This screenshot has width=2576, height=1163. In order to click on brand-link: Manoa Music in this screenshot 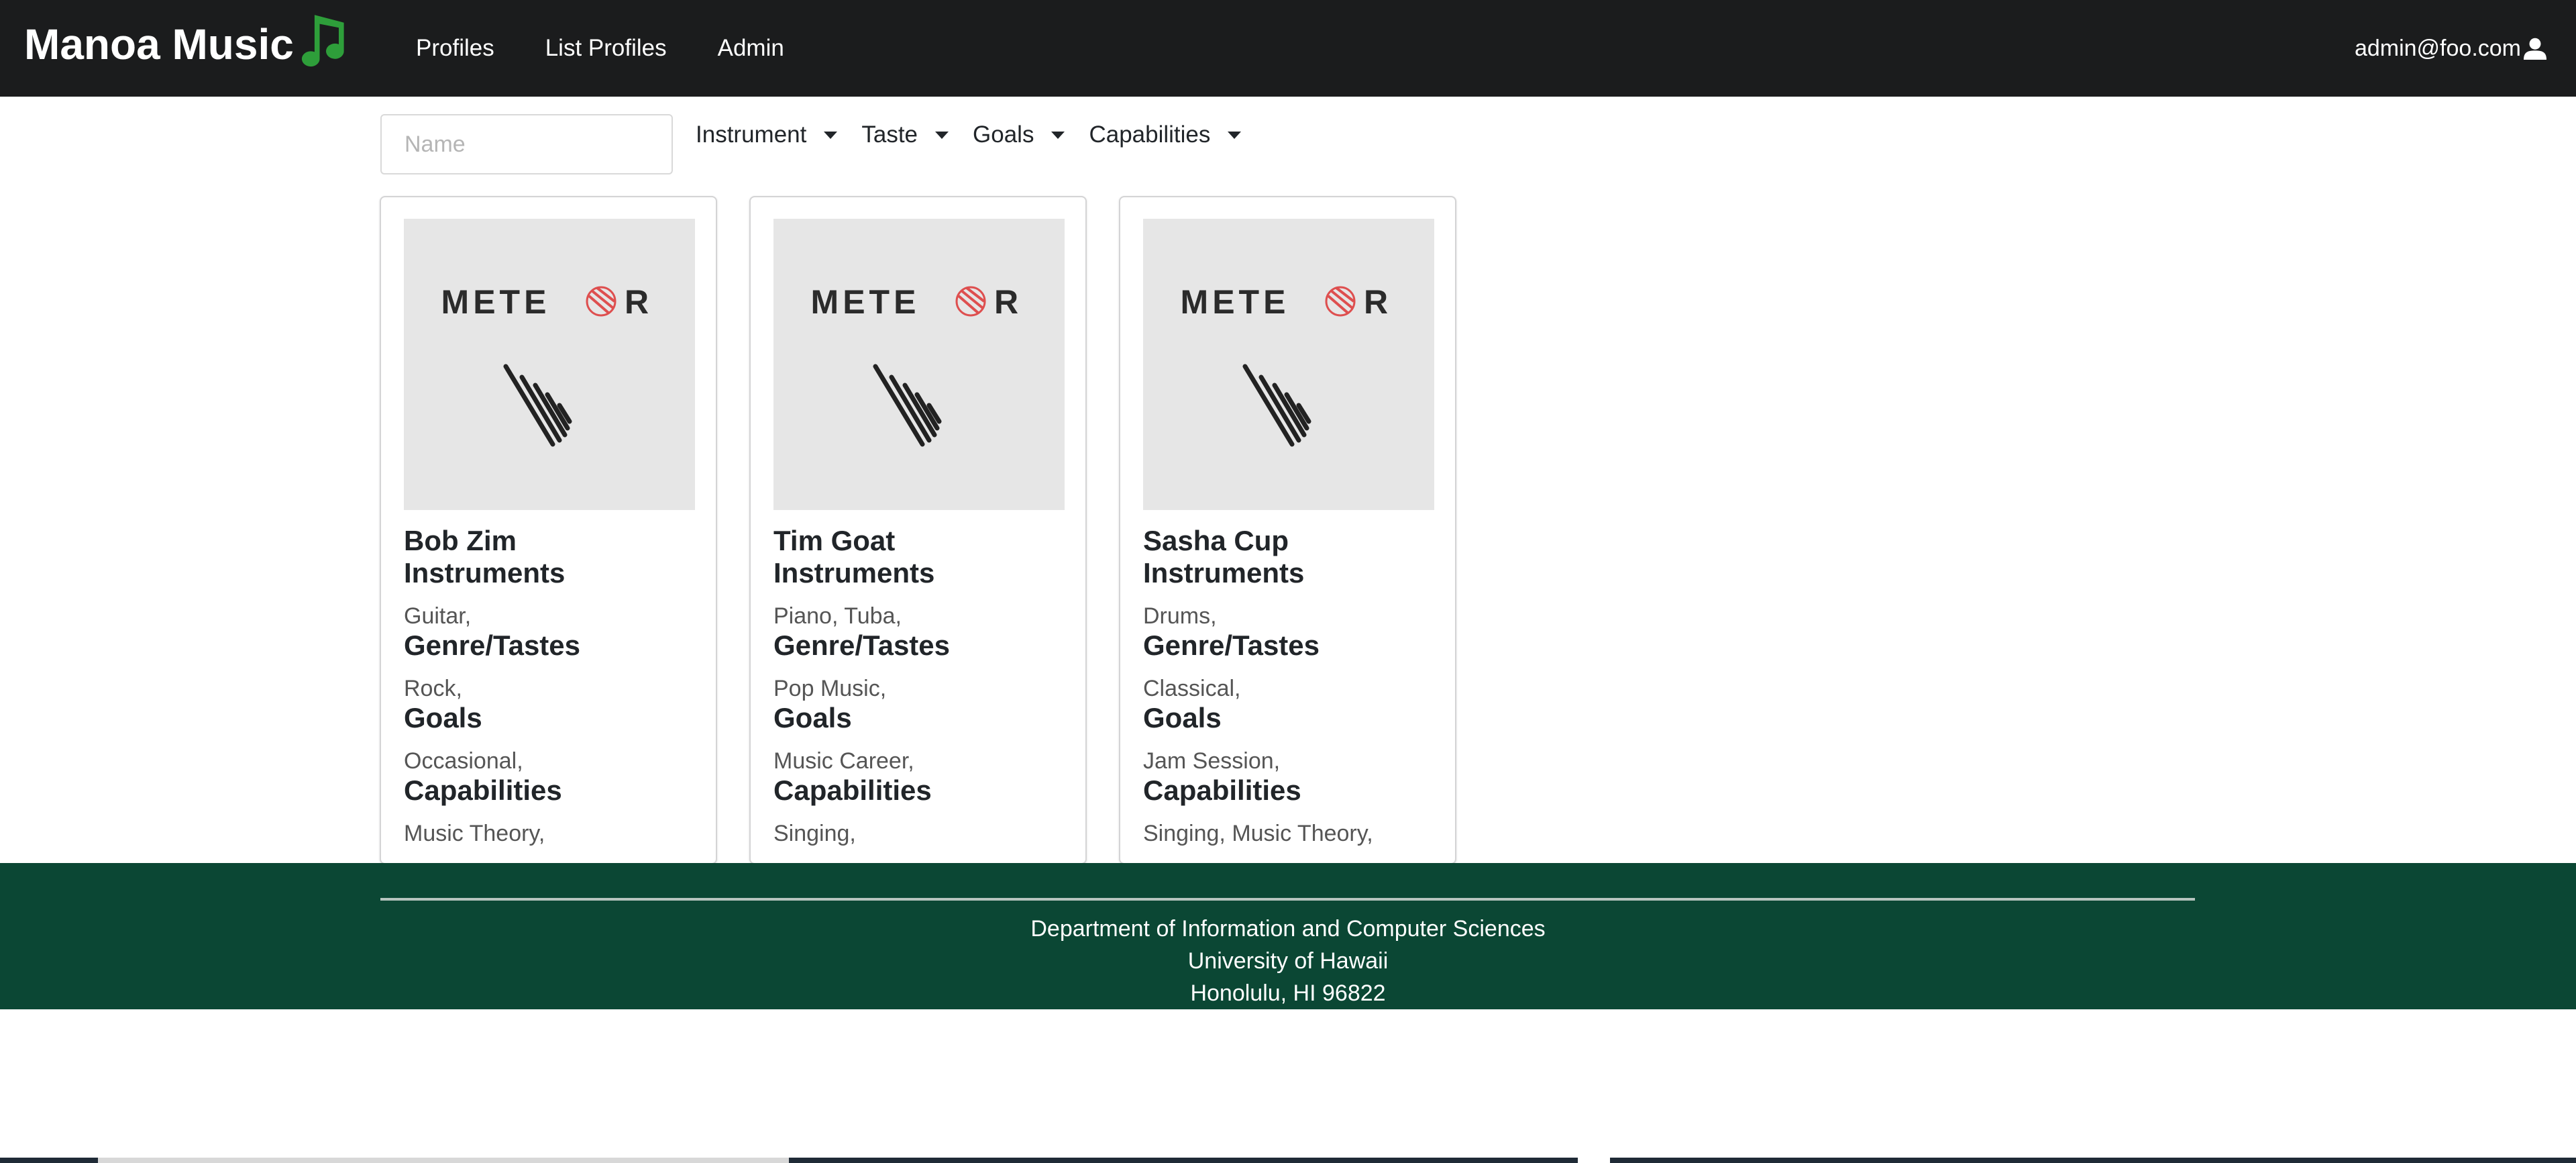, I will do `click(188, 44)`.